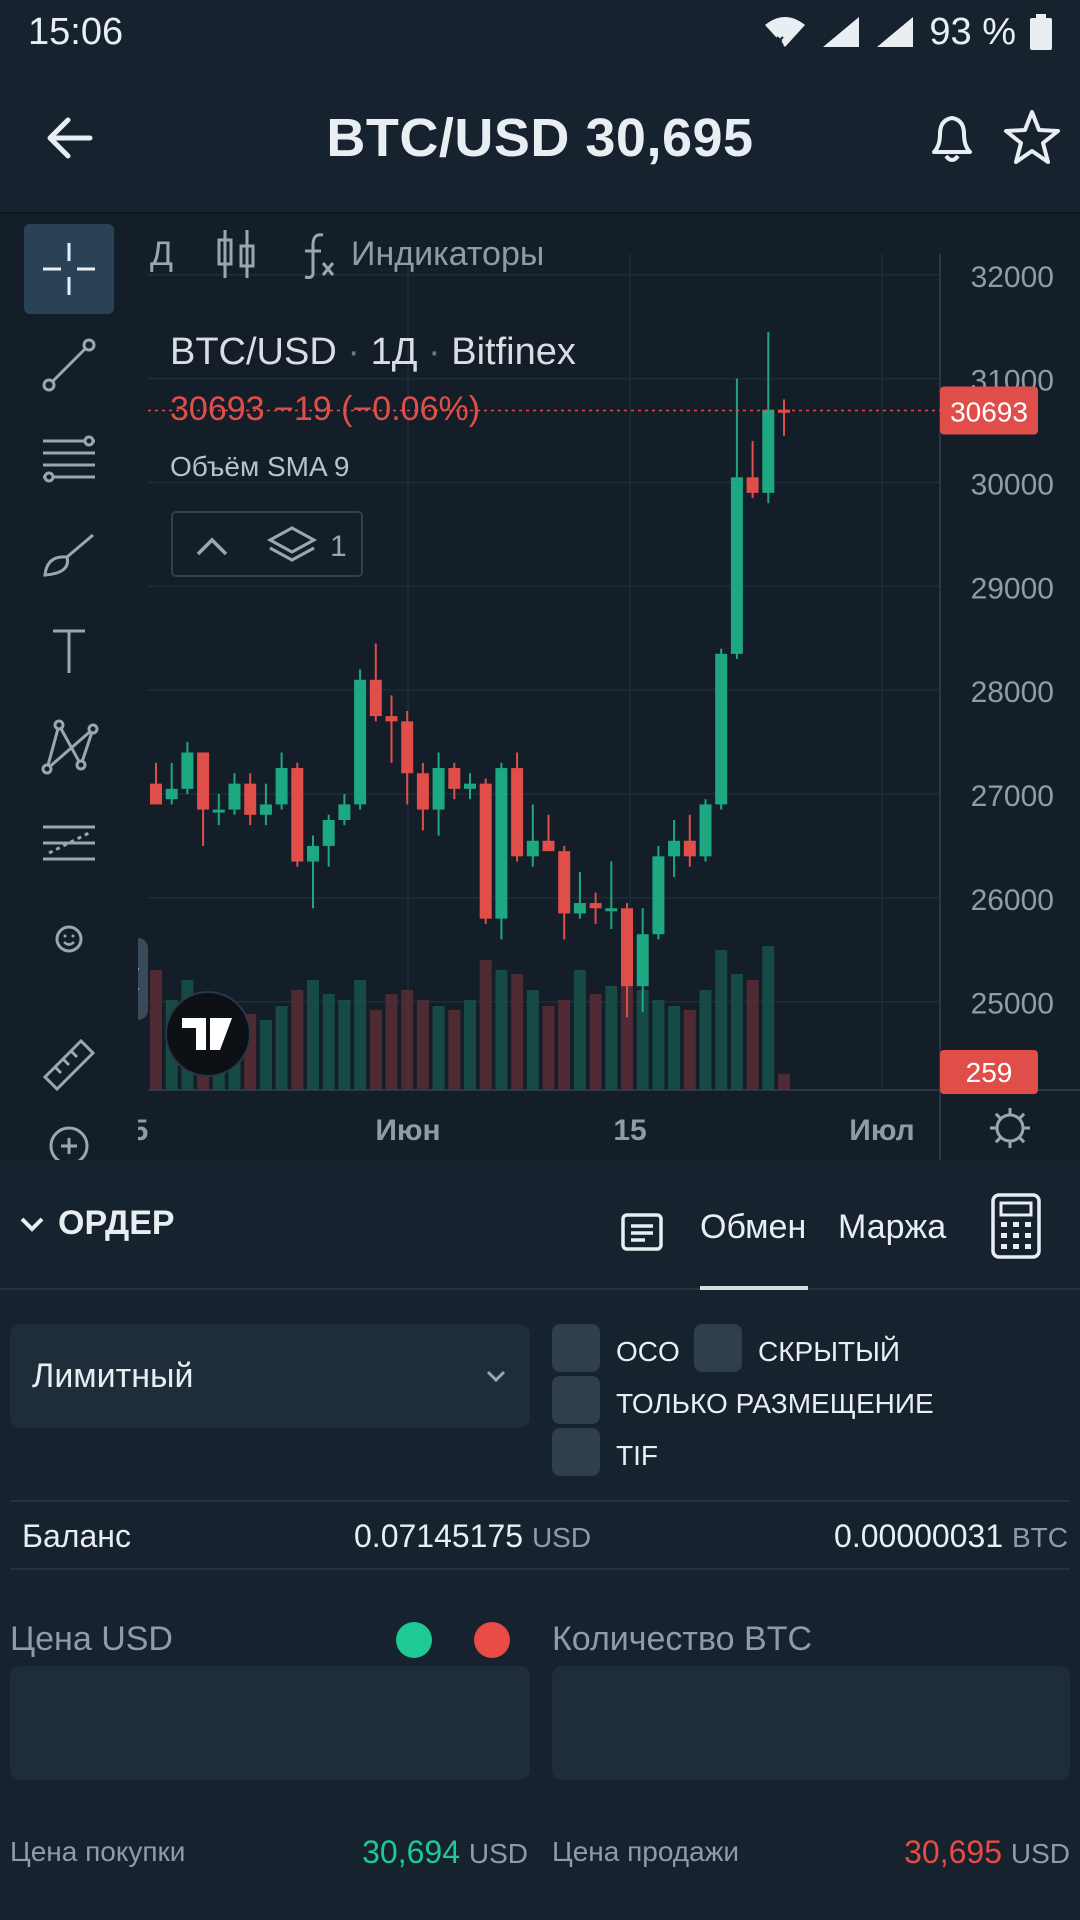 Image resolution: width=1080 pixels, height=1920 pixels. Describe the element at coordinates (989, 412) in the screenshot. I see `current-price-label: 30693` at that location.